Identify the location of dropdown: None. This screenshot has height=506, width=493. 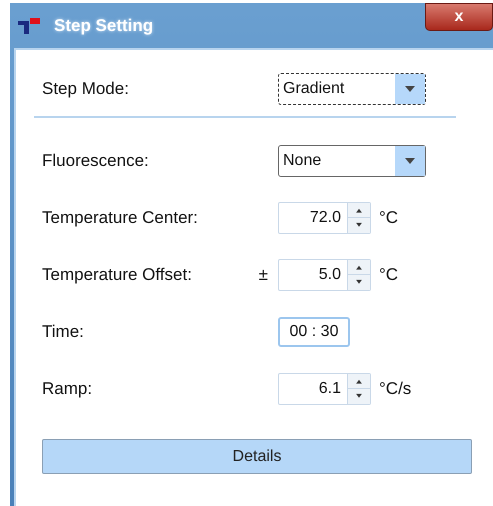
(352, 160).